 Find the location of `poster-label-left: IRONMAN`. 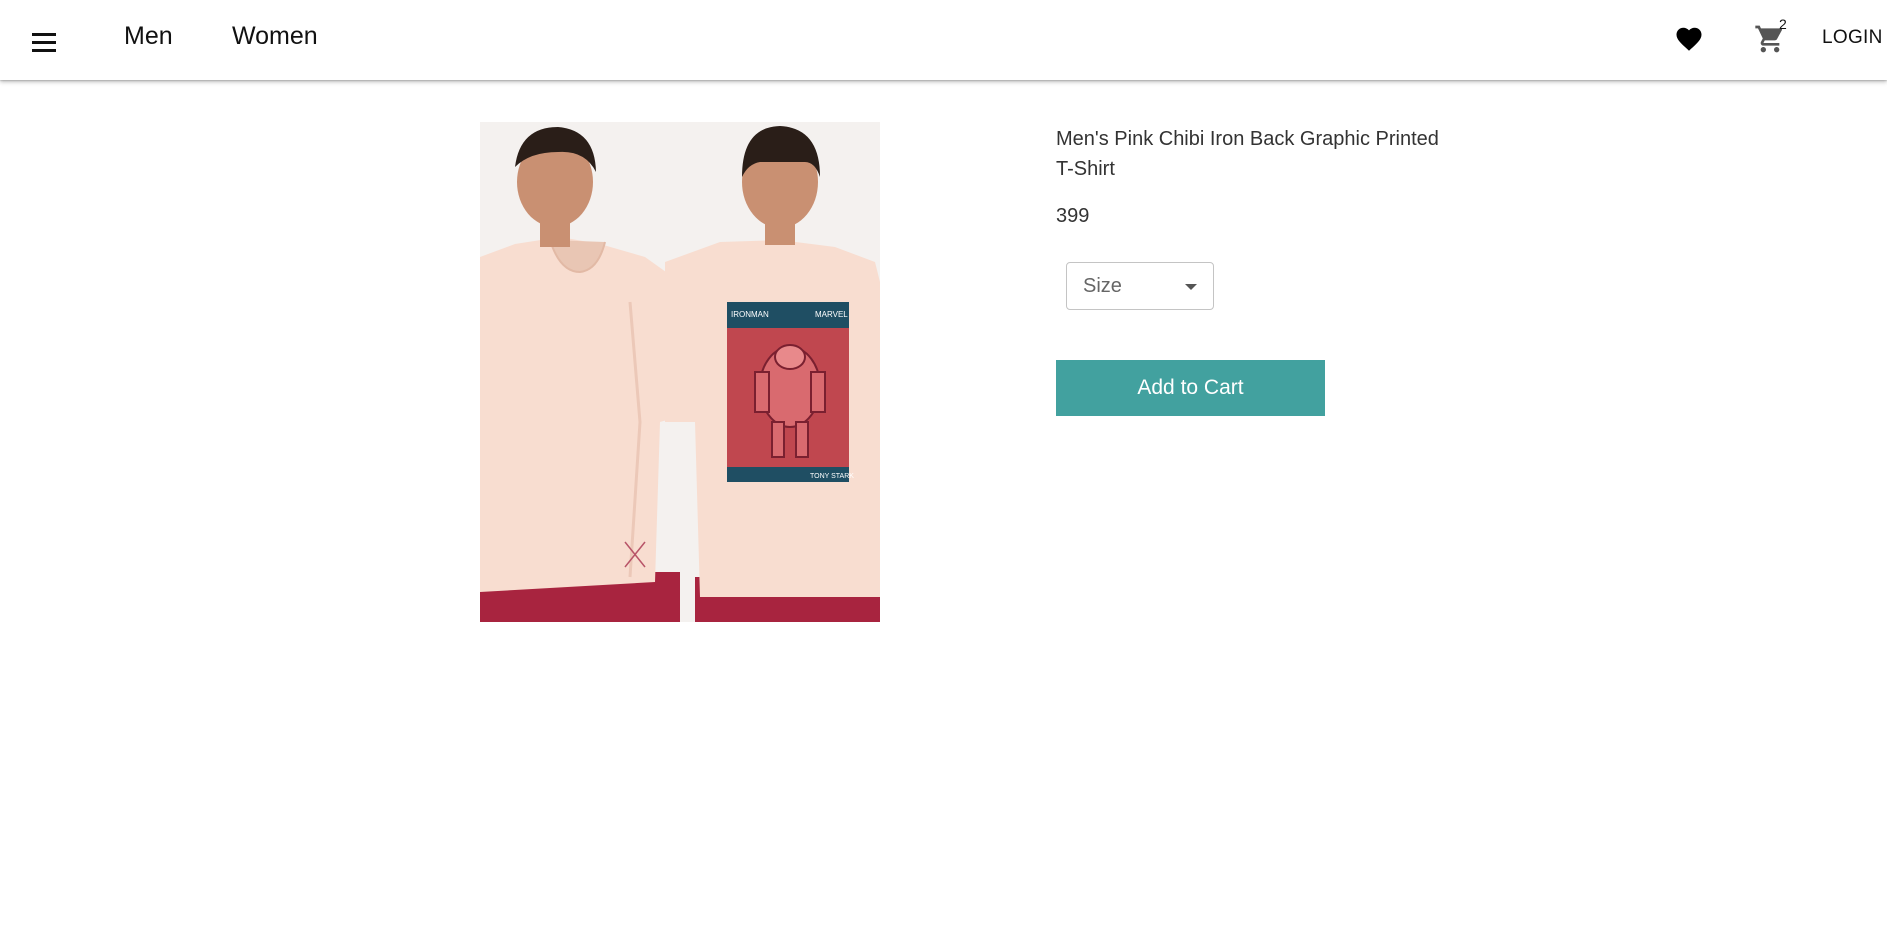

poster-label-left: IRONMAN is located at coordinates (750, 314).